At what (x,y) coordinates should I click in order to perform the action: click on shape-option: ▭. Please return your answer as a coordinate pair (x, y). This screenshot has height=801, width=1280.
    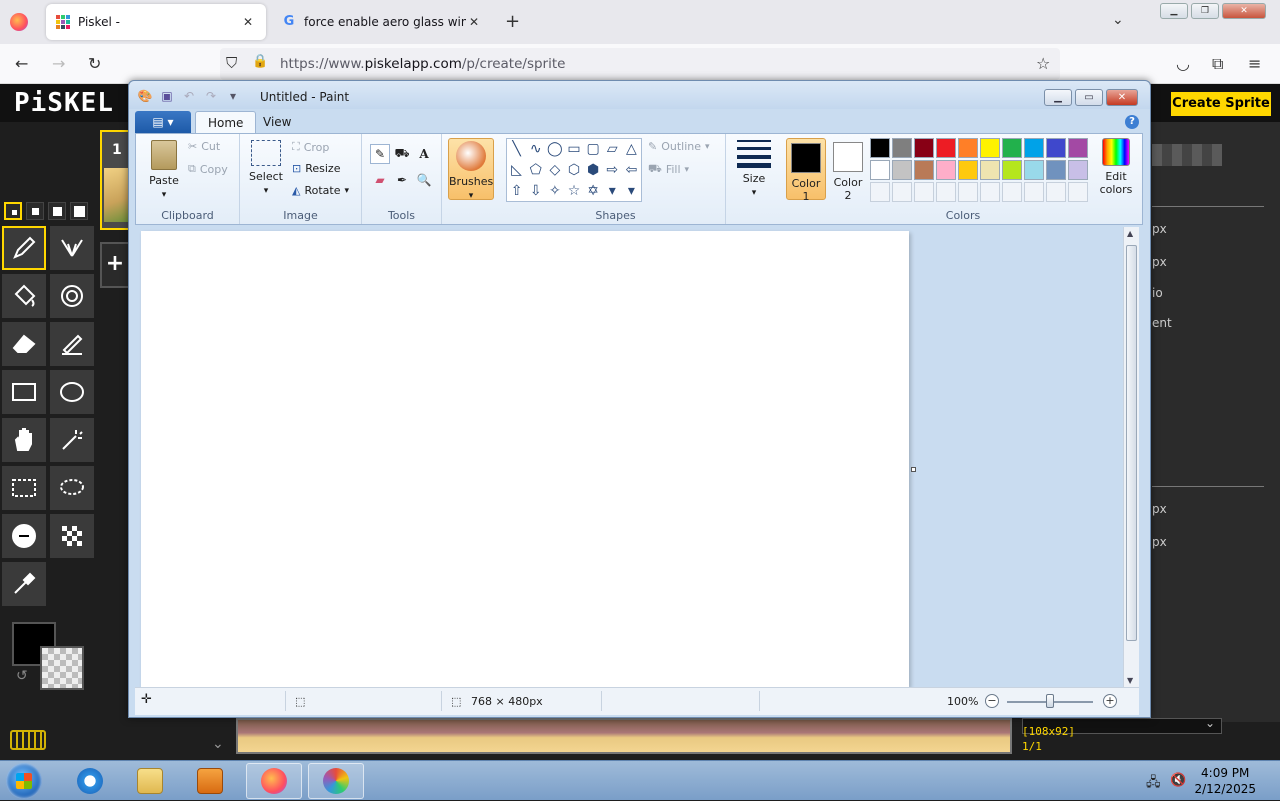
    Looking at the image, I should click on (573, 149).